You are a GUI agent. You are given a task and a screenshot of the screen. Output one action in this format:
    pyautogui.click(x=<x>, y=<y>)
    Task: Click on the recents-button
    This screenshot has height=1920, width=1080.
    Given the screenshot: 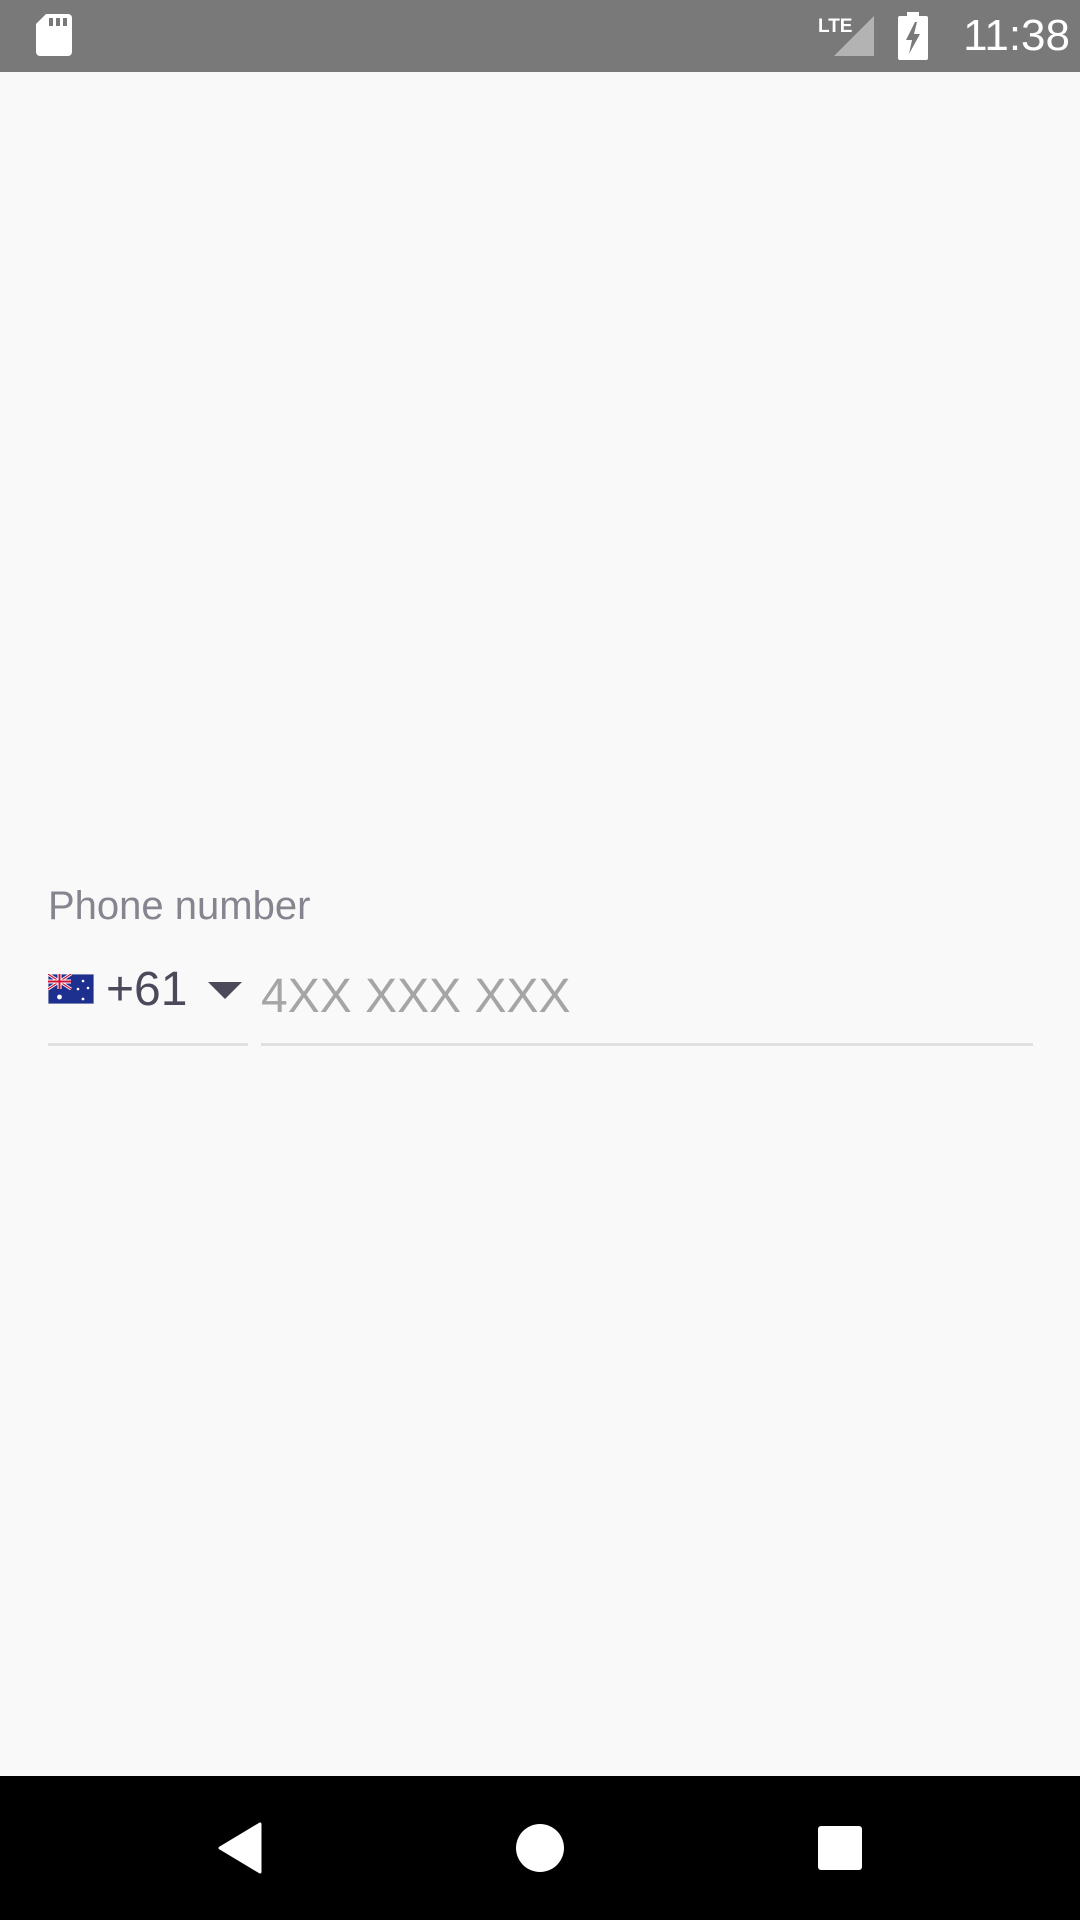 What is the action you would take?
    pyautogui.click(x=840, y=1848)
    